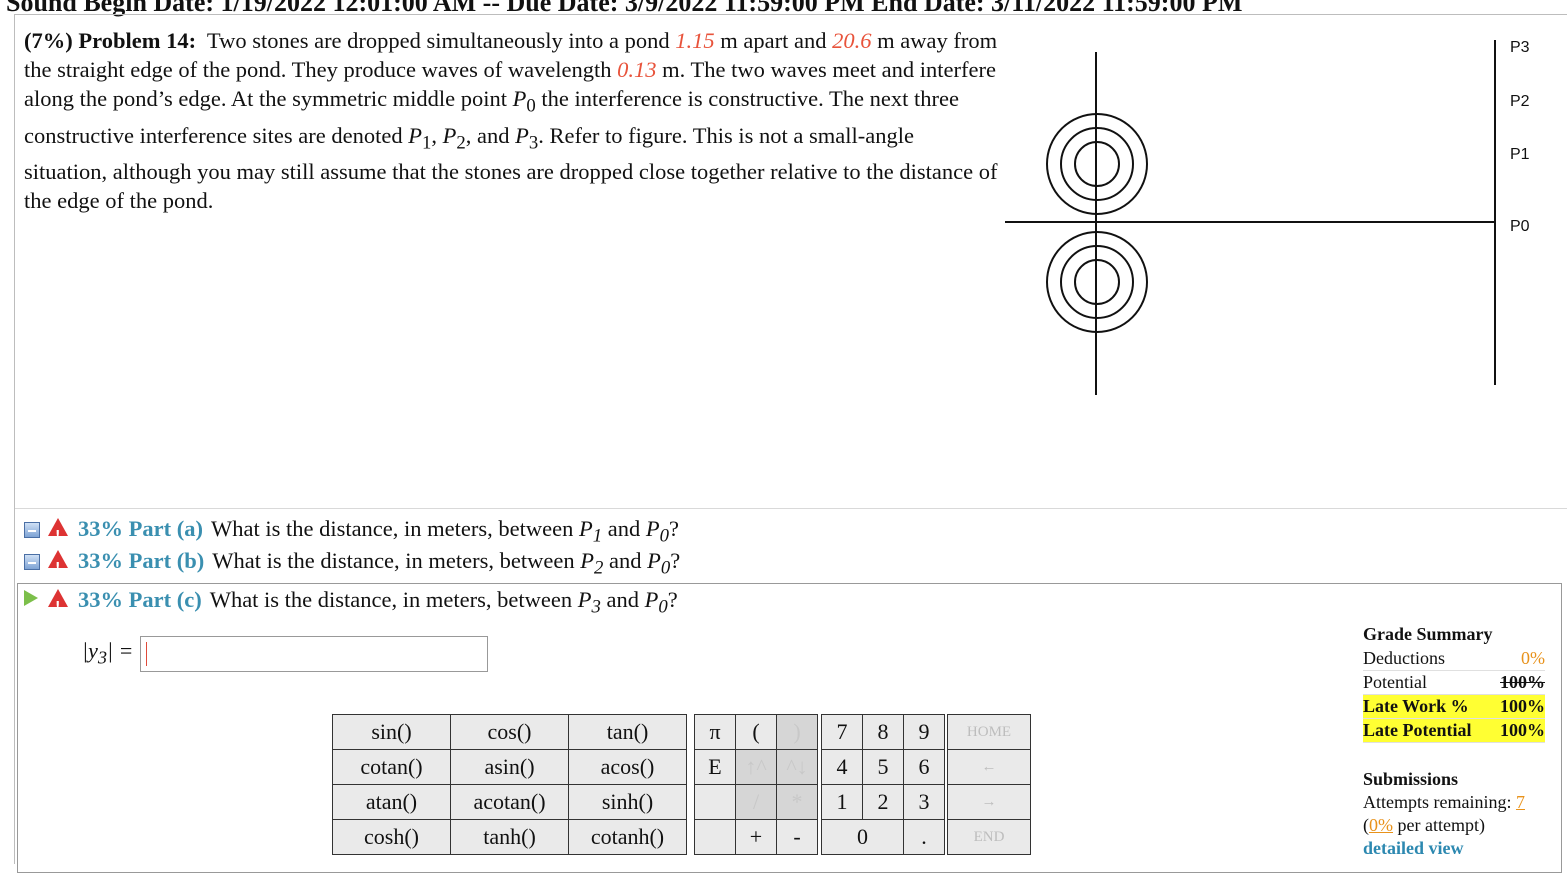  I want to click on key-tanh: tanh(), so click(509, 837).